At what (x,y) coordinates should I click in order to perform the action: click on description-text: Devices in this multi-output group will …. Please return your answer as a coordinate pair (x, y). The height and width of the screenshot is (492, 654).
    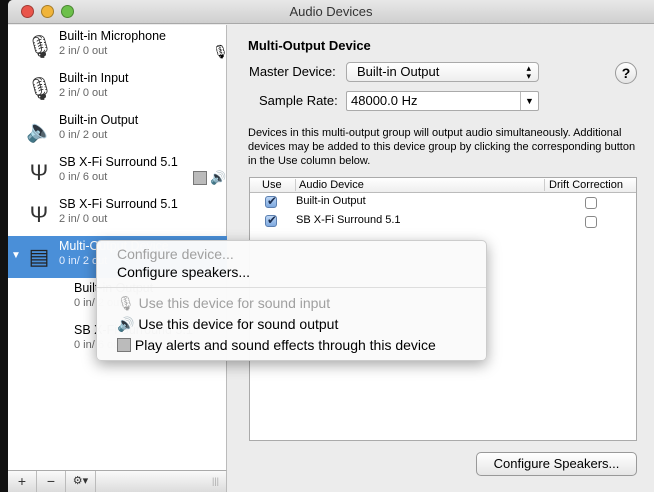
    Looking at the image, I should click on (442, 147).